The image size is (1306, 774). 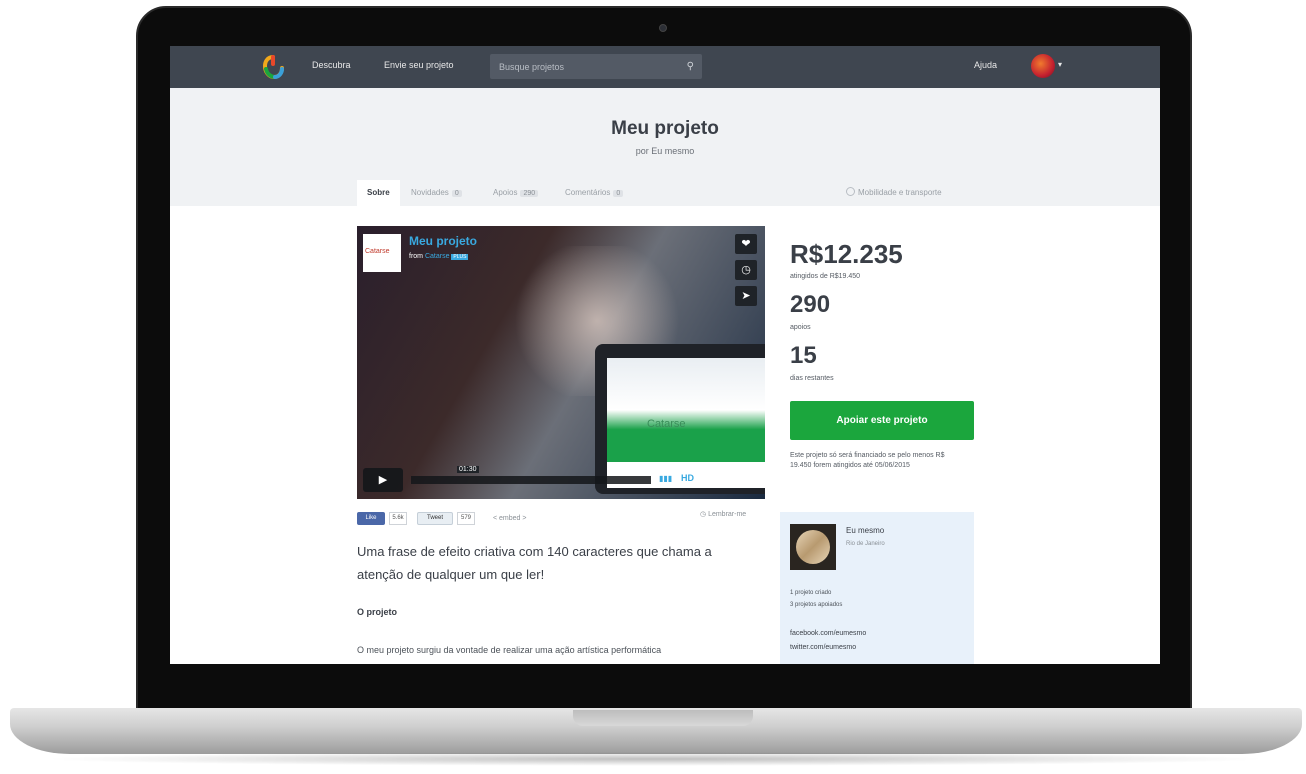 What do you see at coordinates (746, 244) in the screenshot?
I see `like-heart-icon: ❤` at bounding box center [746, 244].